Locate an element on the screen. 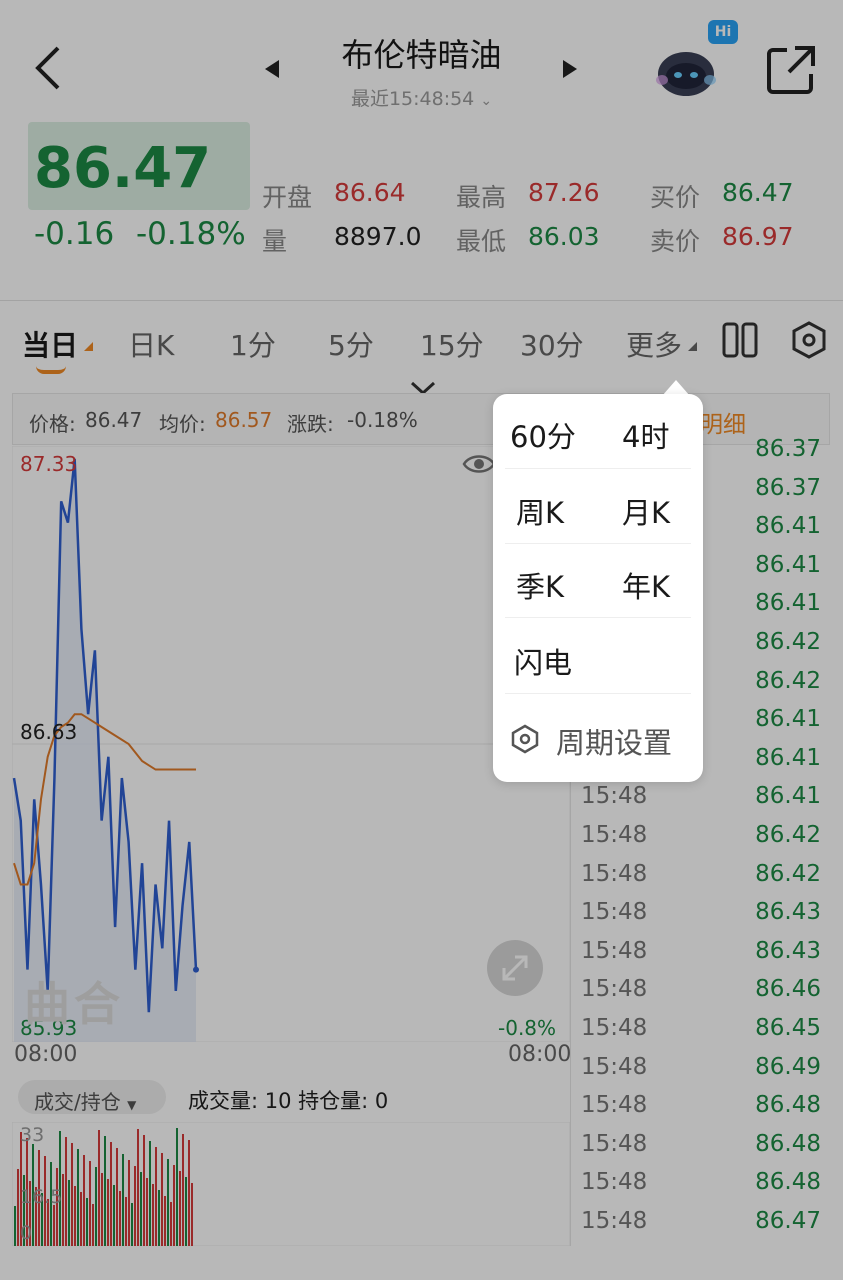 The height and width of the screenshot is (1280, 843). menu-item-weekly-k: 周K is located at coordinates (540, 511).